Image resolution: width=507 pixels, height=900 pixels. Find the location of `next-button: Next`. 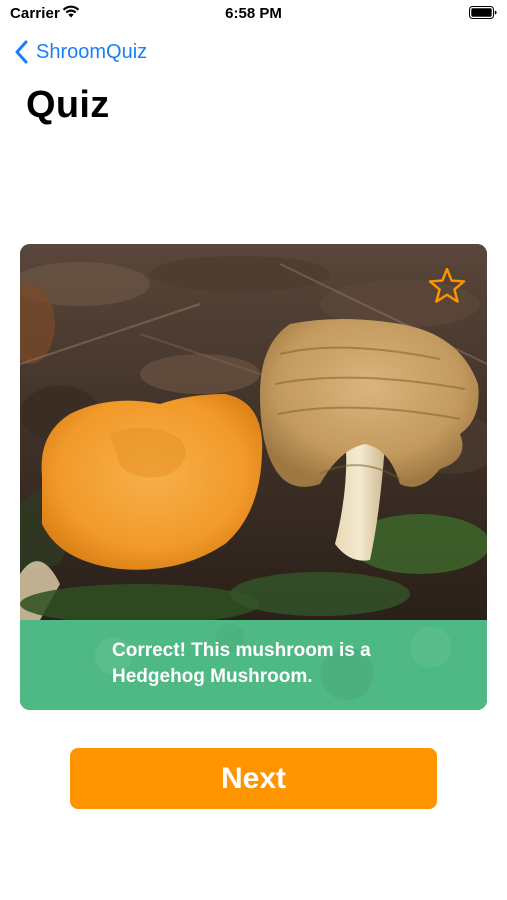

next-button: Next is located at coordinates (253, 778).